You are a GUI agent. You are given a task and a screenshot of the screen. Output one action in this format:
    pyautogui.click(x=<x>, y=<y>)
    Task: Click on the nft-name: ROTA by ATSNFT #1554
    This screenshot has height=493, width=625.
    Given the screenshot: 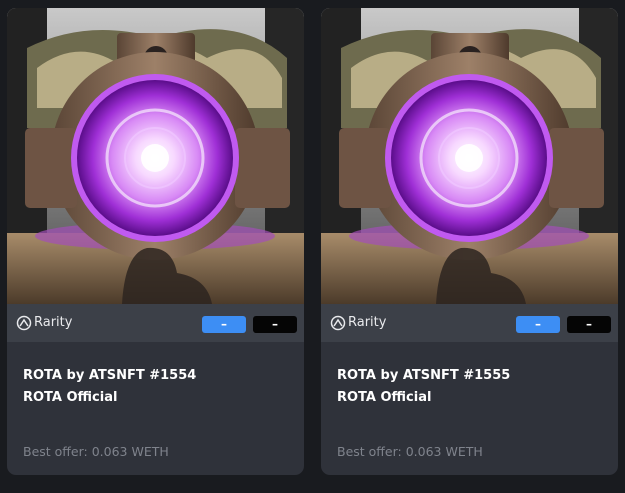 What is the action you would take?
    pyautogui.click(x=109, y=375)
    